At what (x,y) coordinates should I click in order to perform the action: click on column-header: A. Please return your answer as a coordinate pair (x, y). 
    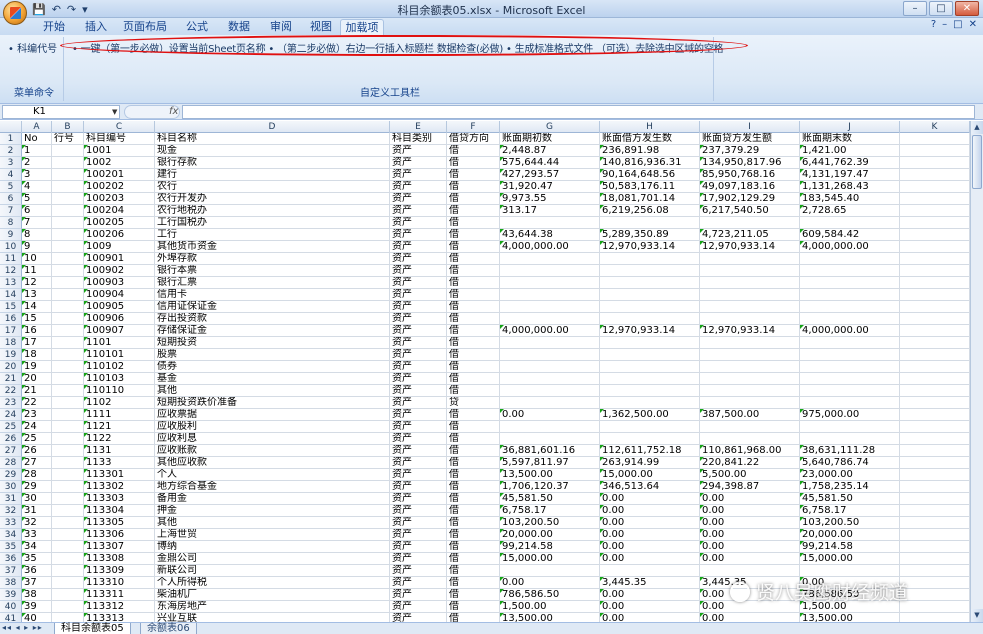
    Looking at the image, I should click on (37, 127).